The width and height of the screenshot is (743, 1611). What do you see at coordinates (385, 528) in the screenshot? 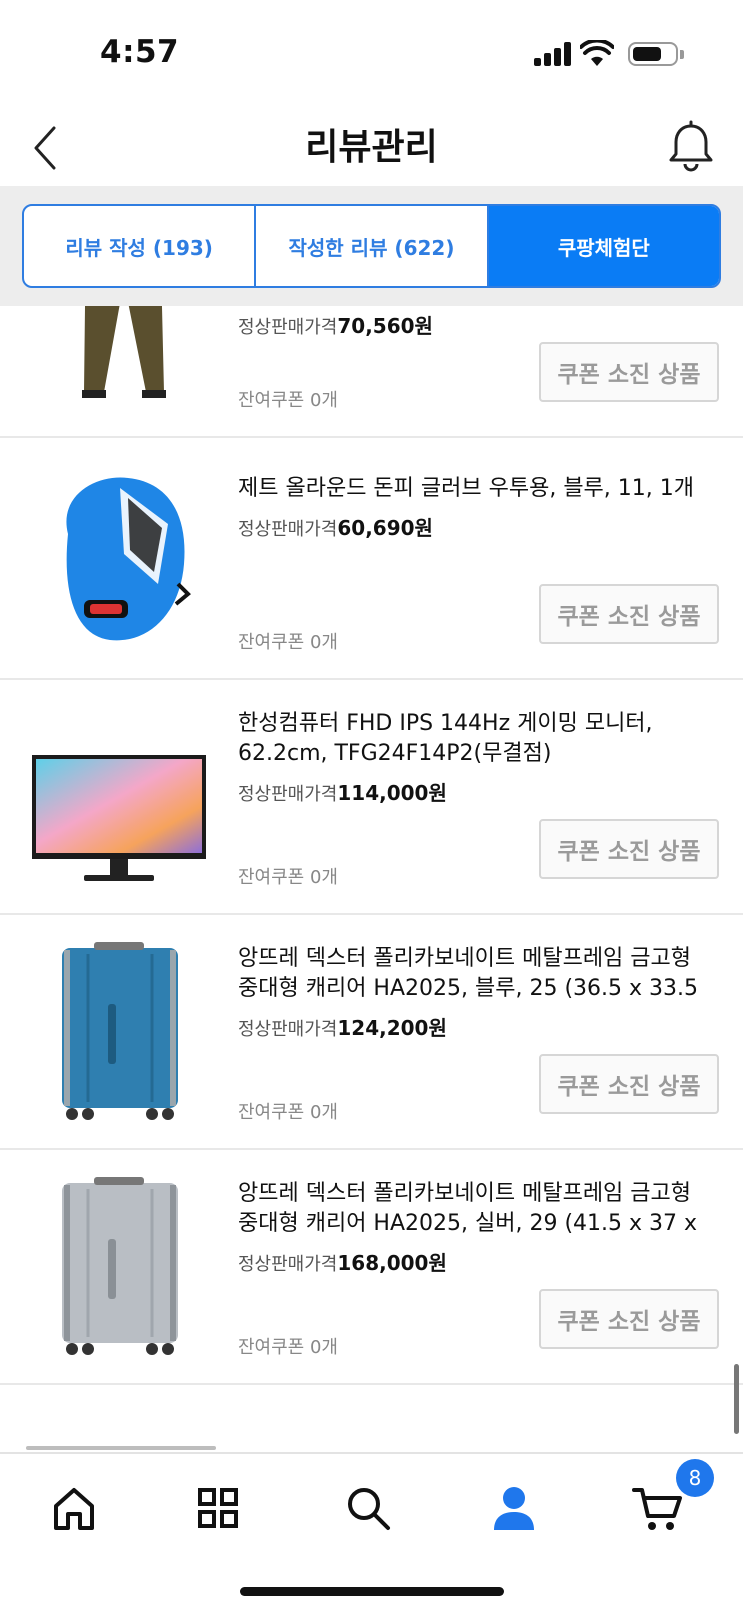
I see `price-value: 60,690원` at bounding box center [385, 528].